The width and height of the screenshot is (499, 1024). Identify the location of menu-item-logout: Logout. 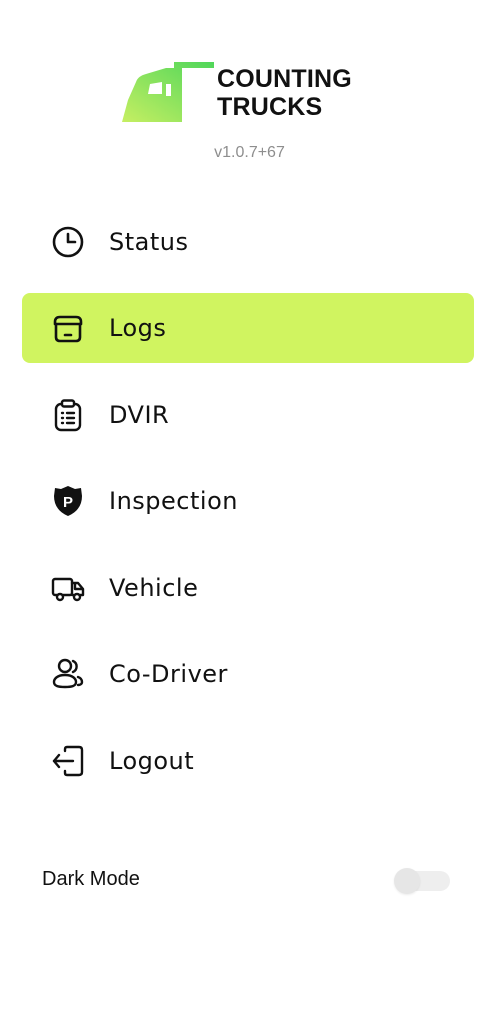
(248, 761).